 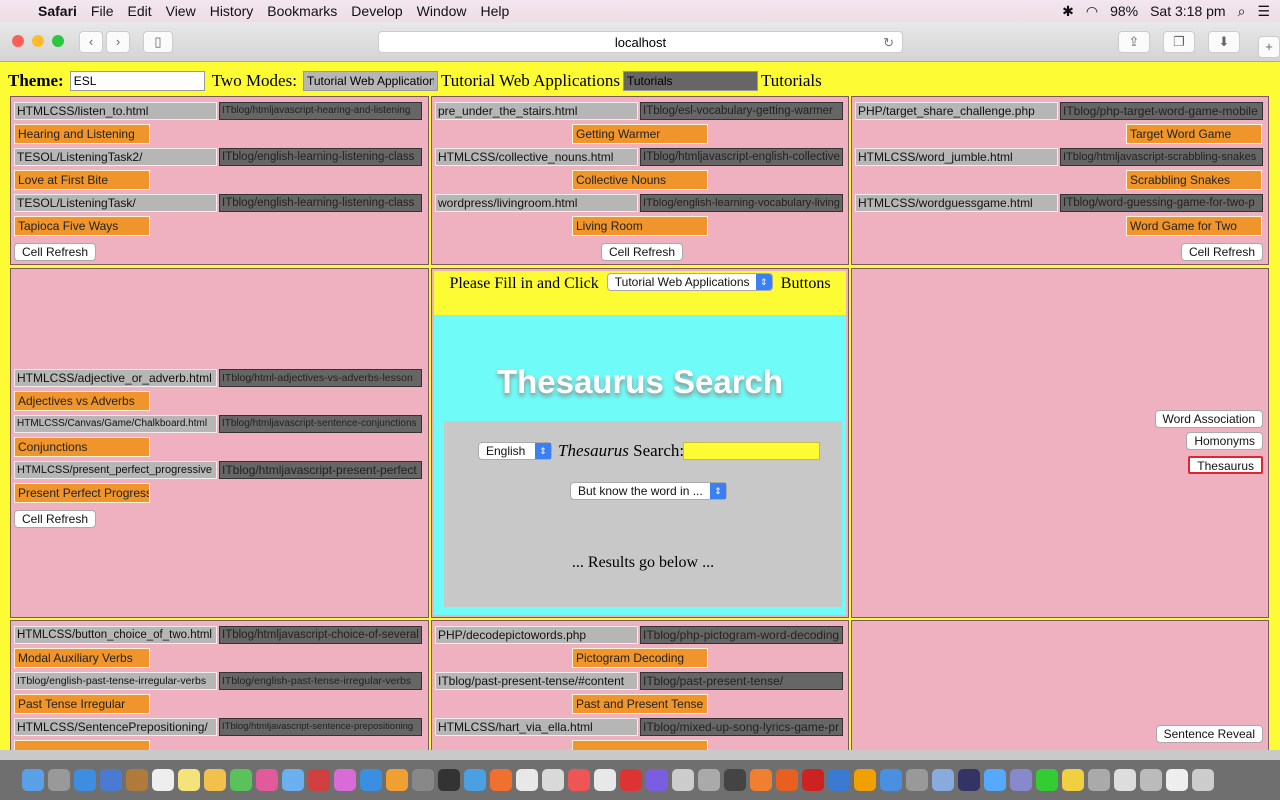 I want to click on menu-edit: Edit, so click(x=139, y=11).